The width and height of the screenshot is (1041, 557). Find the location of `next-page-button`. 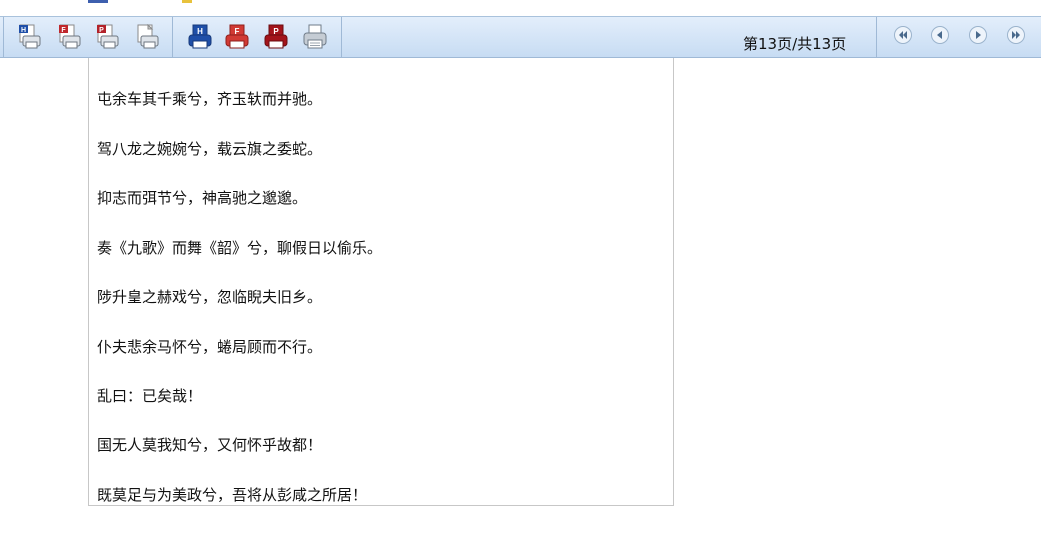

next-page-button is located at coordinates (978, 35).